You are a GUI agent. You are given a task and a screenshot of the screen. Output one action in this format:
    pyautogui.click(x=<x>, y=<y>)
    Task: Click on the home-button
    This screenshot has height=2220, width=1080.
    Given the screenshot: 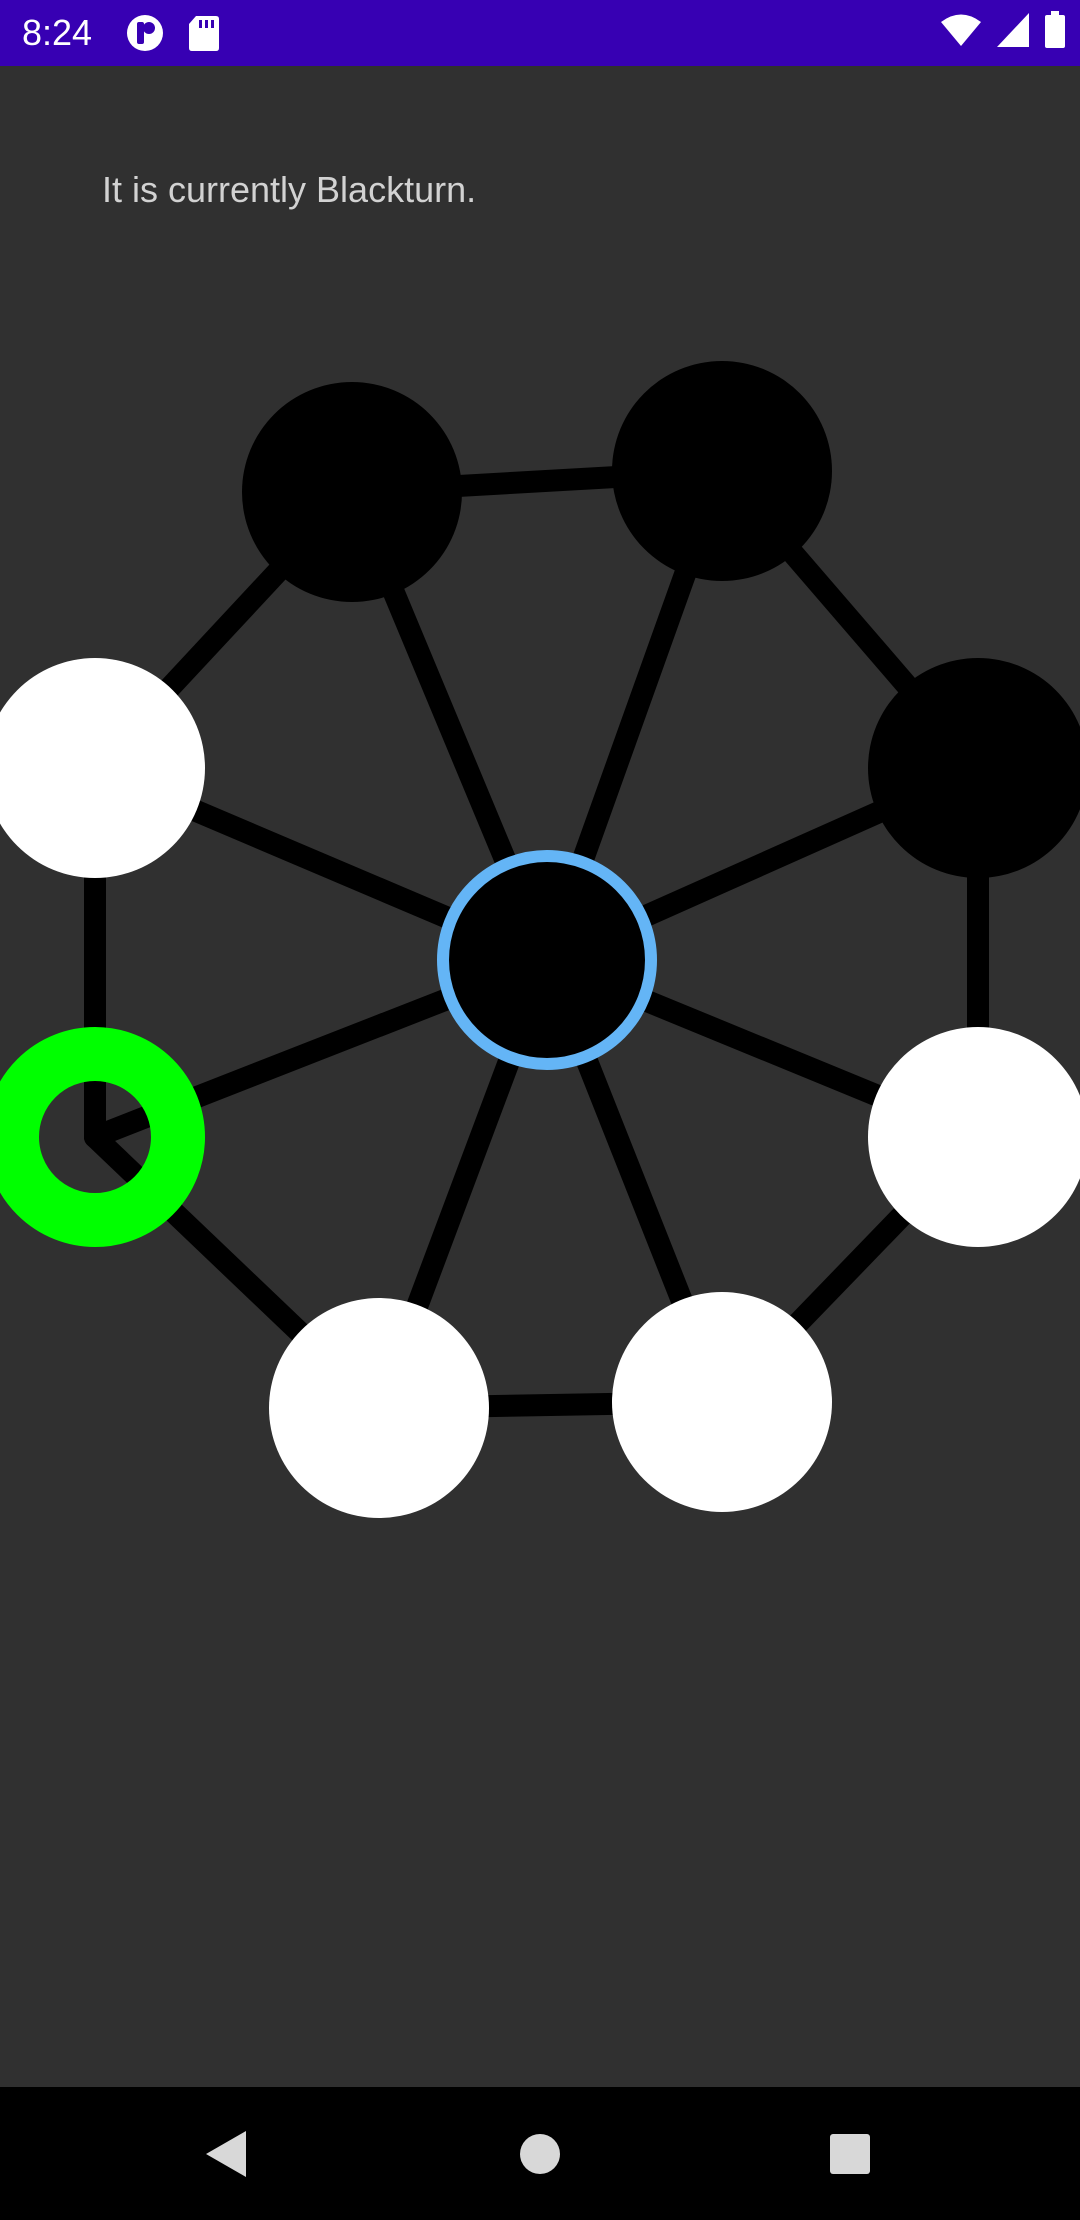 What is the action you would take?
    pyautogui.click(x=540, y=2153)
    